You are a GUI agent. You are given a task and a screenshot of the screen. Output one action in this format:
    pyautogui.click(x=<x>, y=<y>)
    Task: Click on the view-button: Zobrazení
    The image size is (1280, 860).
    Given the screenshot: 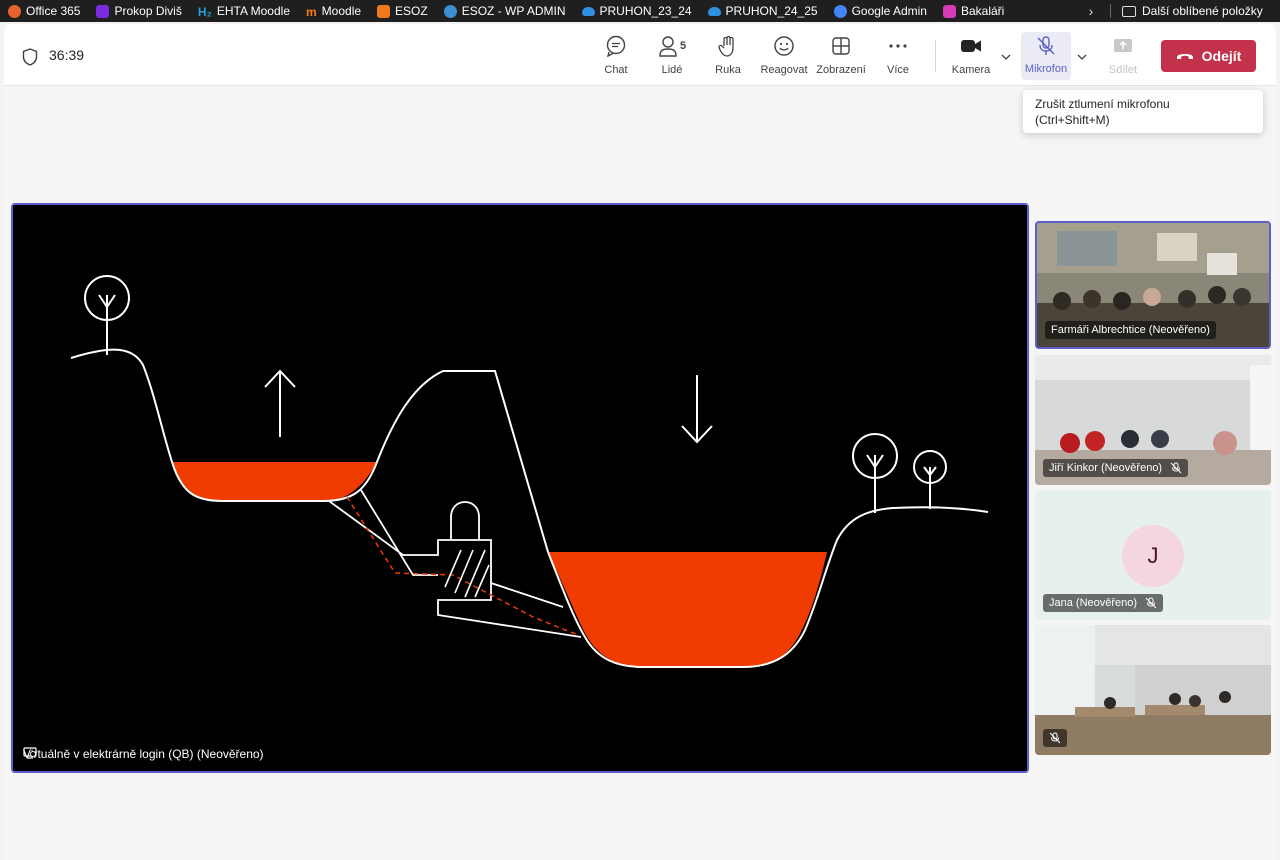 What is the action you would take?
    pyautogui.click(x=841, y=57)
    